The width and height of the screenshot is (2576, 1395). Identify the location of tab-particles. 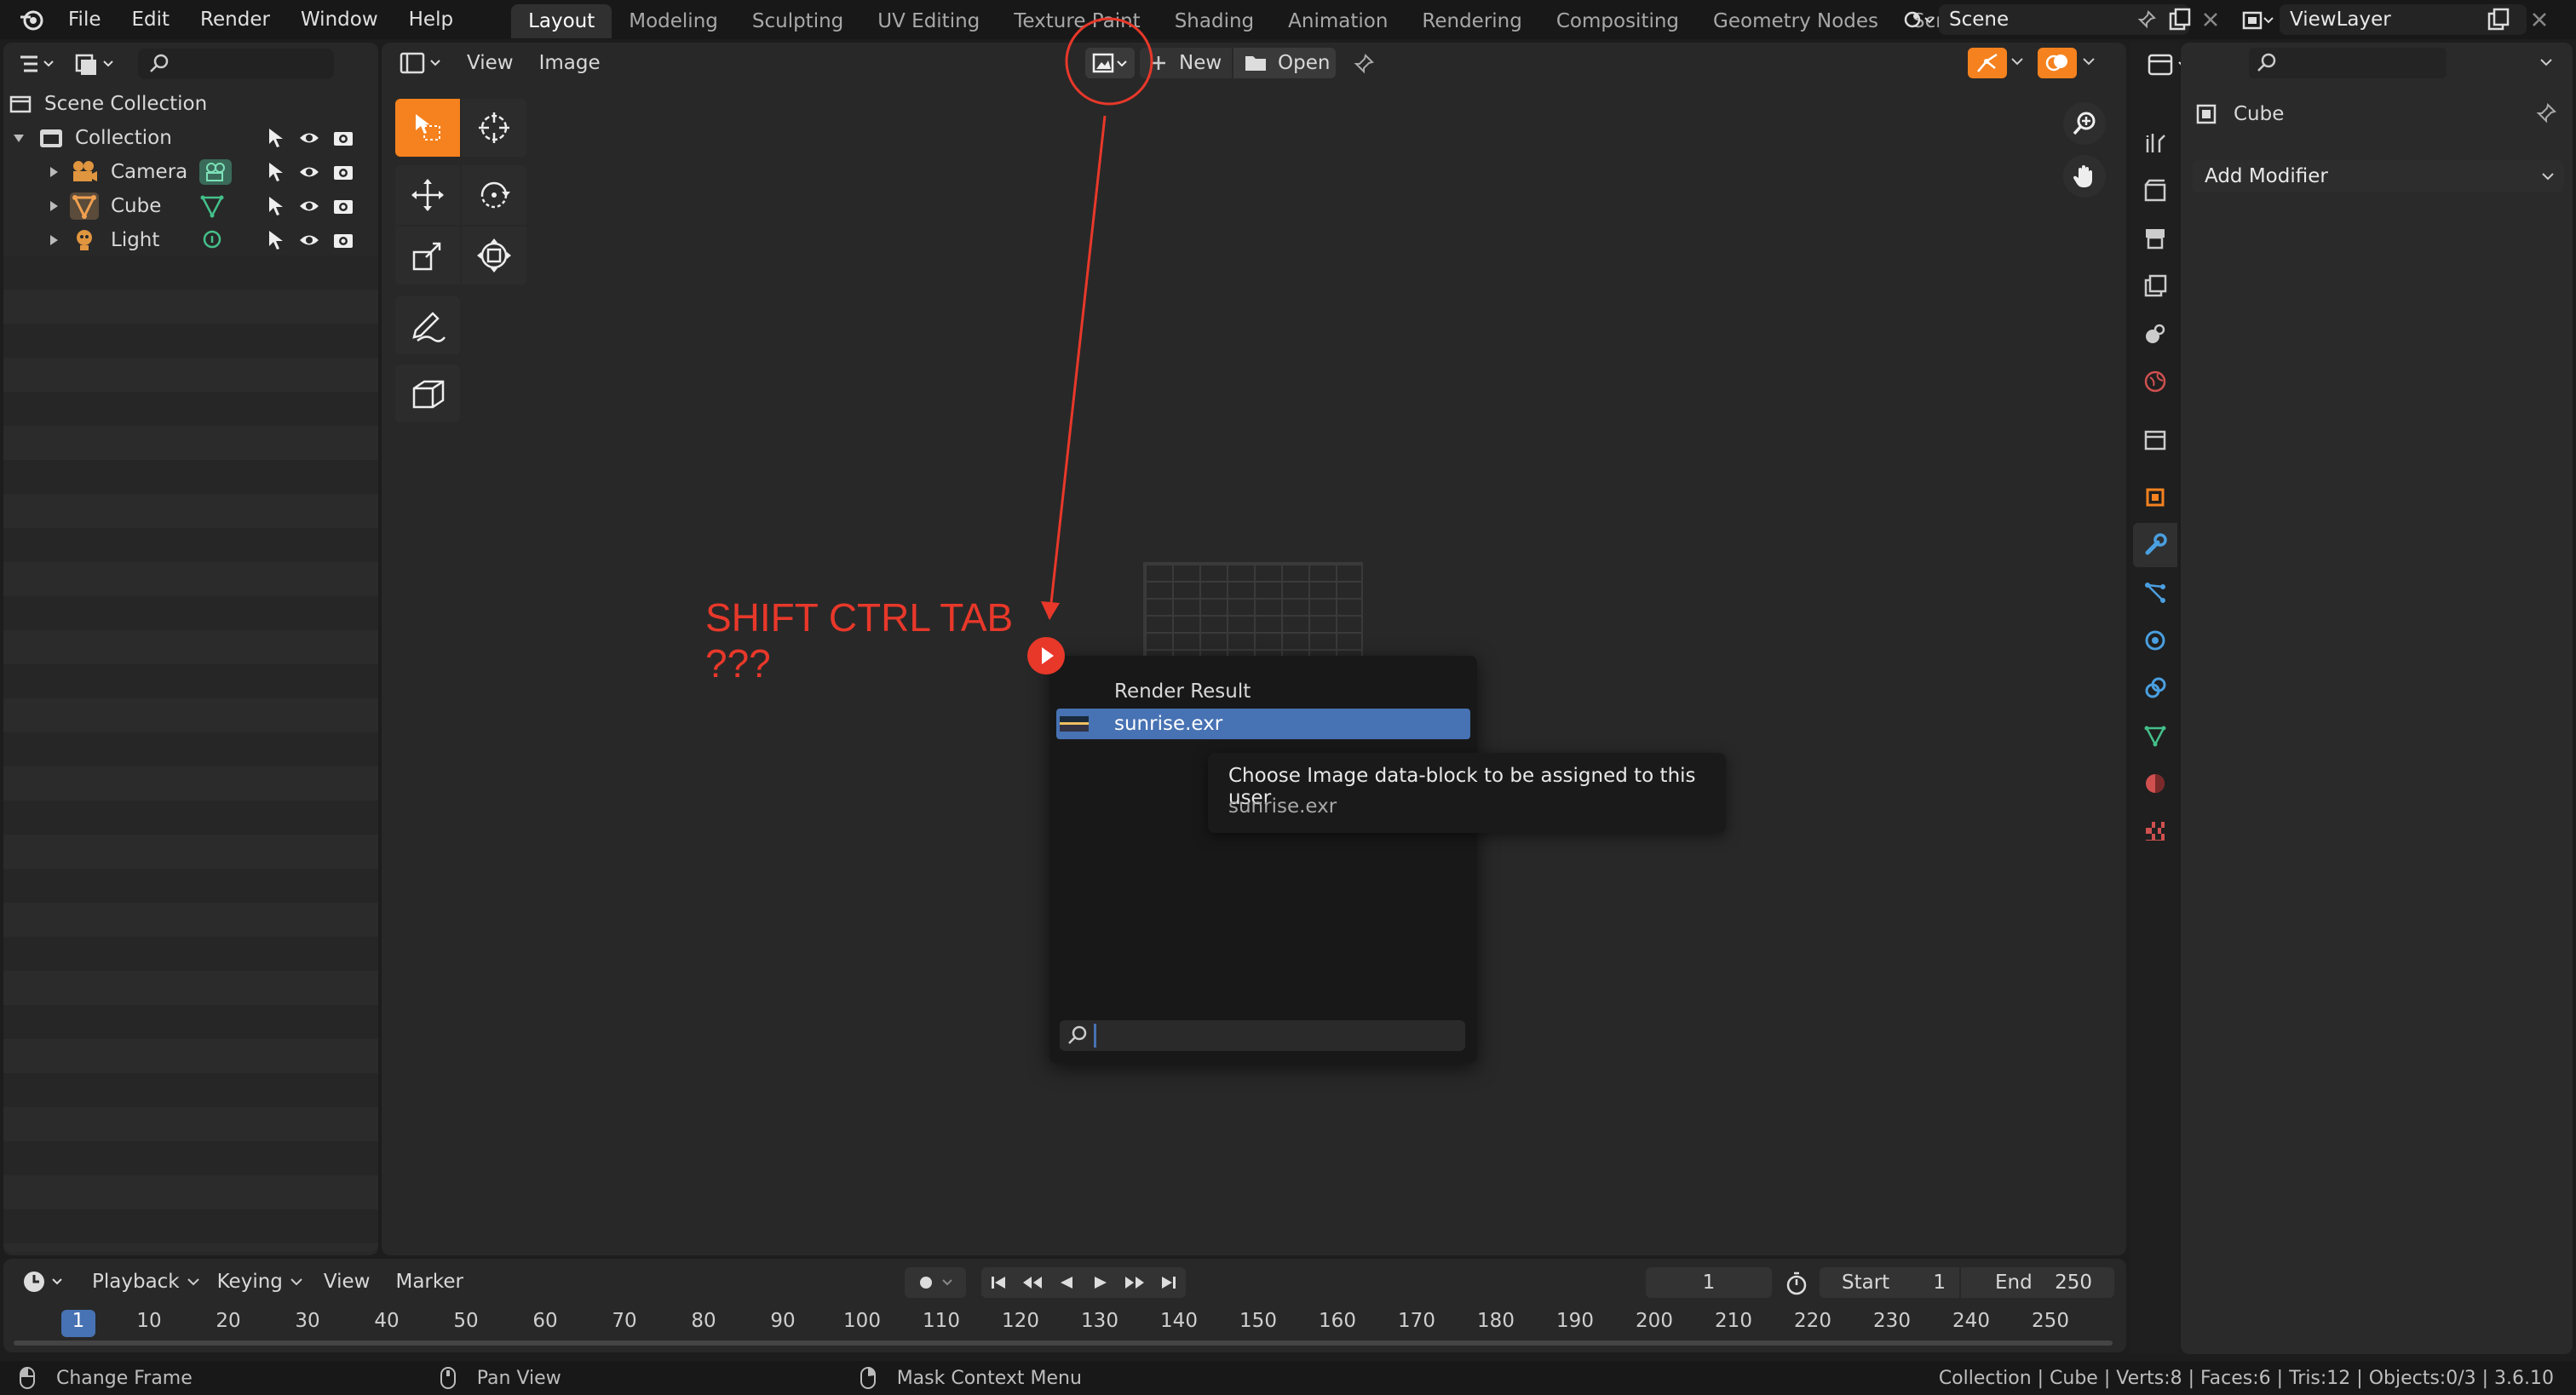
(2155, 593).